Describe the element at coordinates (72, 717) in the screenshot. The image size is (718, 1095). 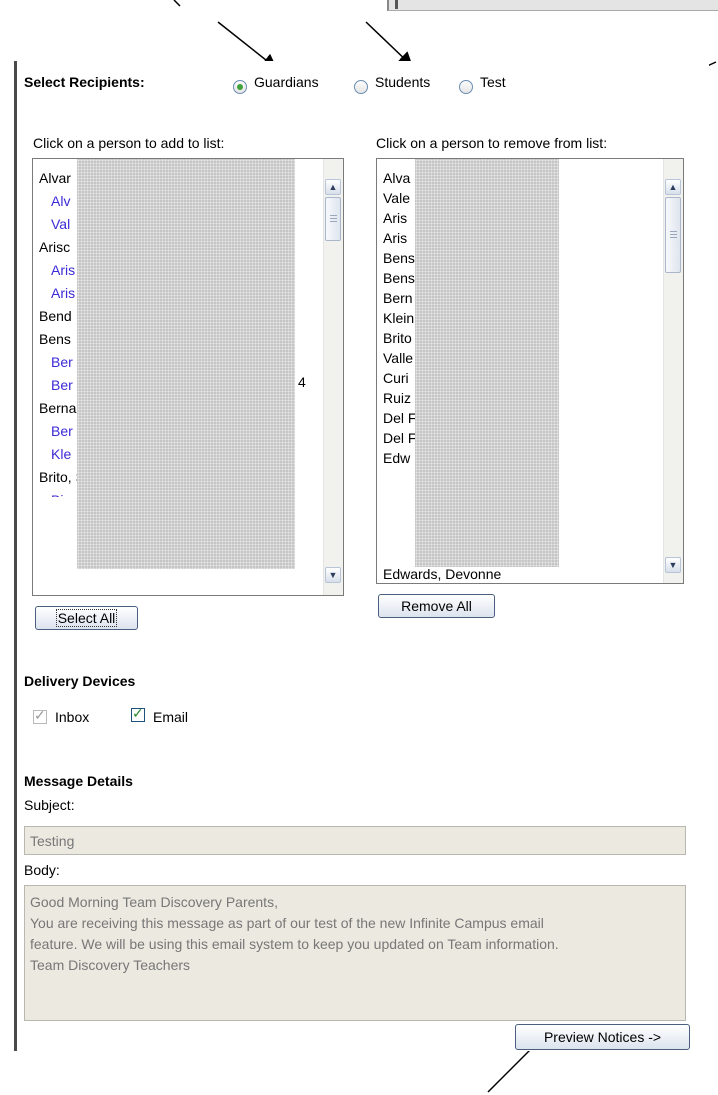
I see `inbox-label: Inbox` at that location.